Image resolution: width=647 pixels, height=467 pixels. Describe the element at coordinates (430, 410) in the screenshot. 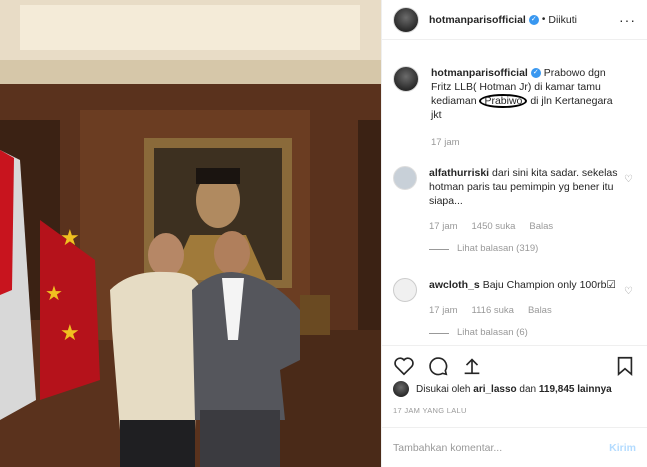

I see `post-date: 17 JAM YANG LALU` at that location.